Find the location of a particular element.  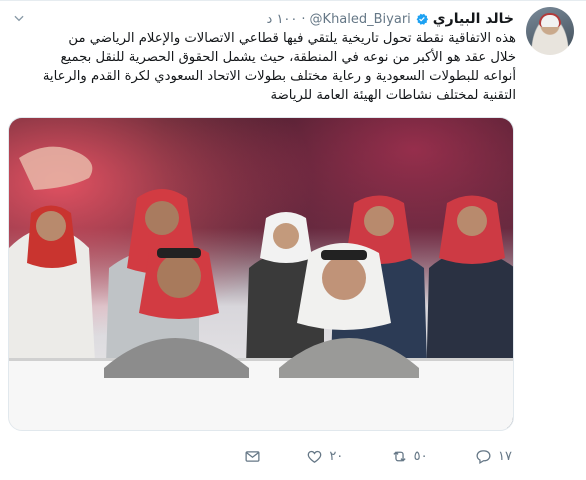

direct-message-action is located at coordinates (252, 456).